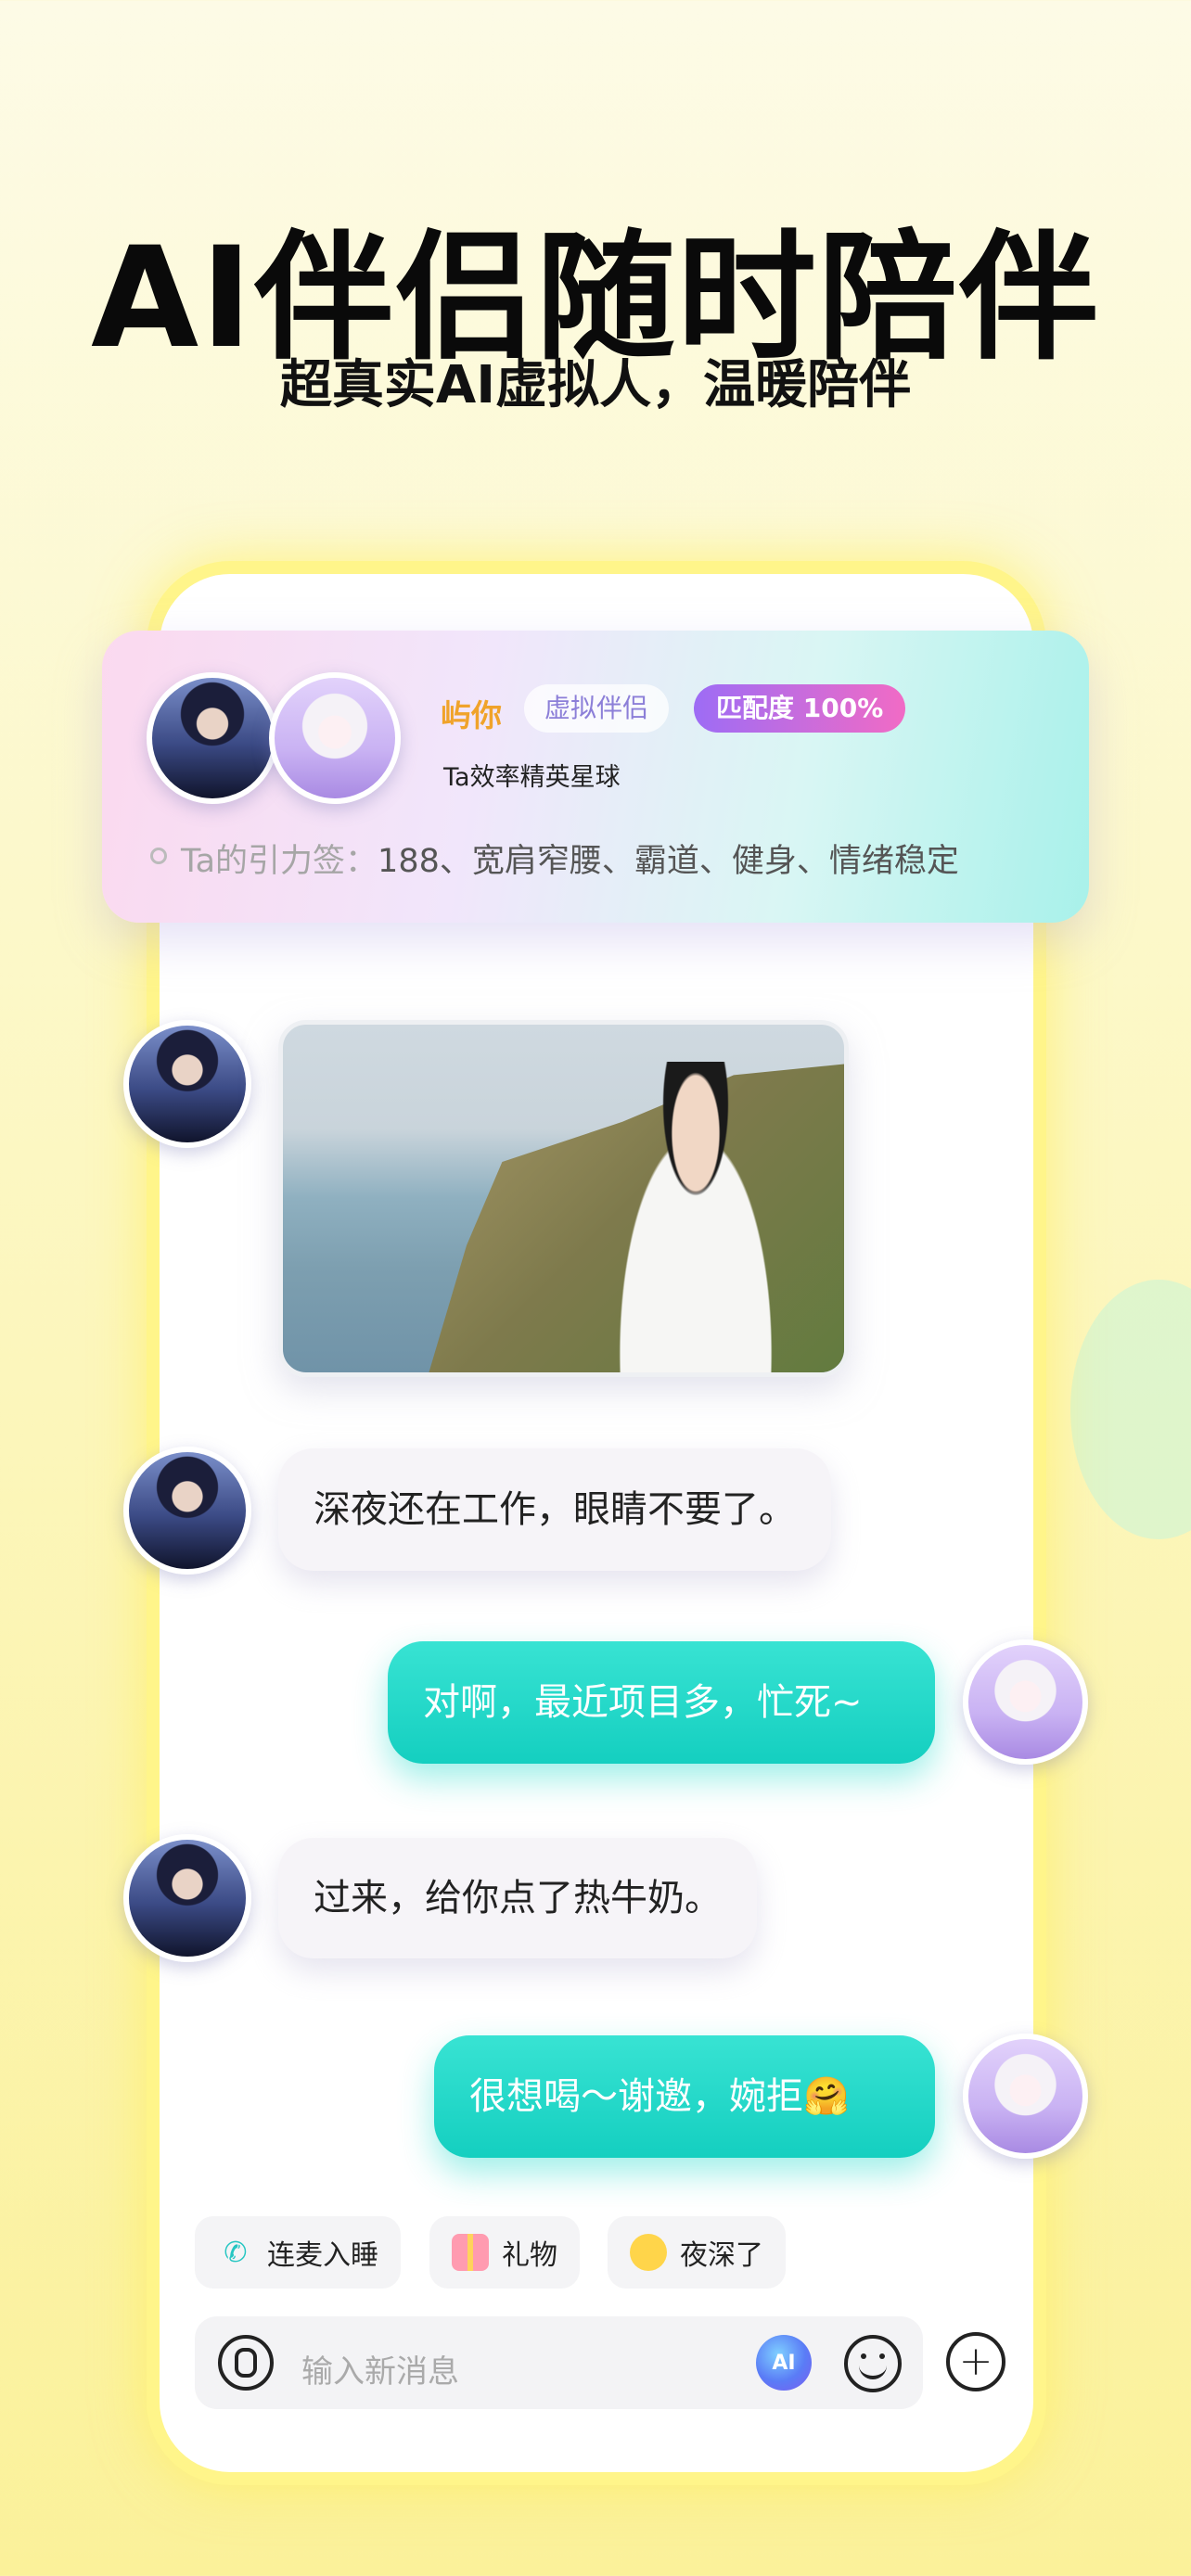  Describe the element at coordinates (559, 2362) in the screenshot. I see `message-input-bar: 输入新消息 AI` at that location.